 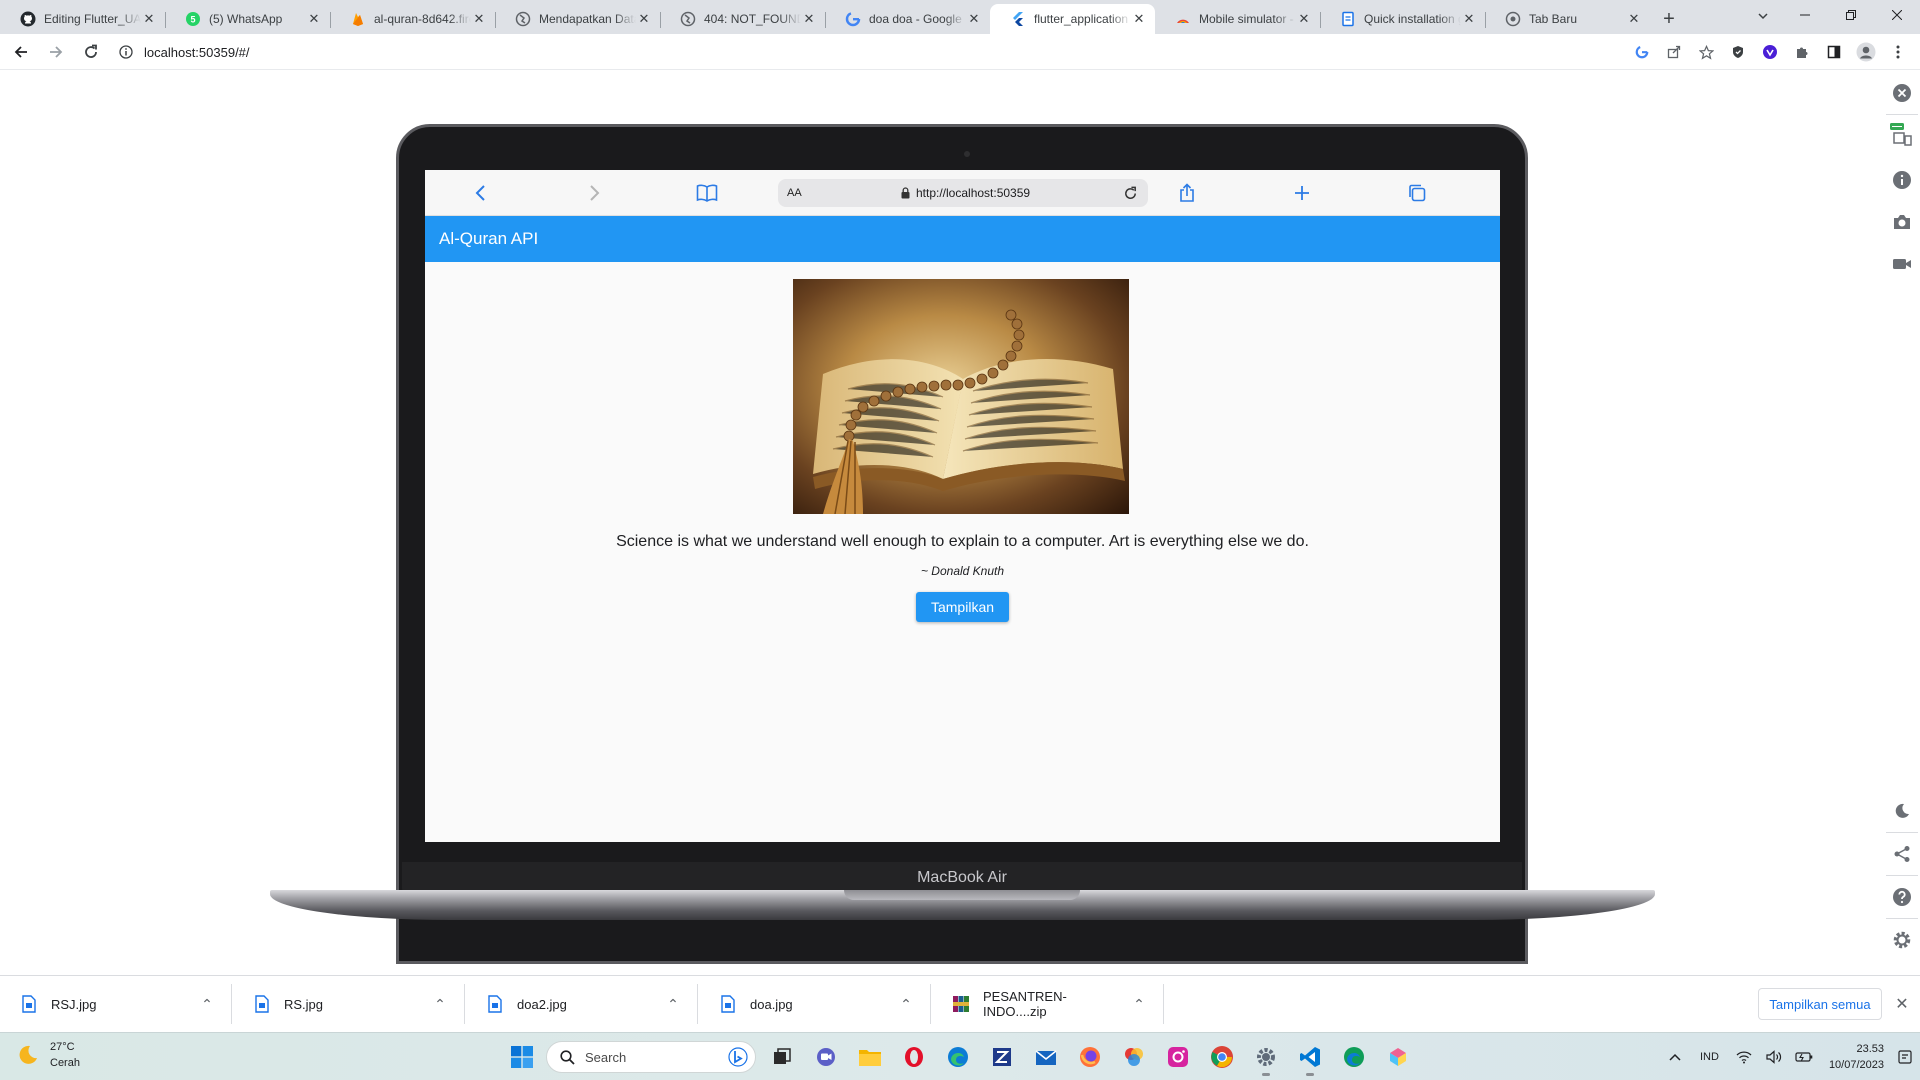 What do you see at coordinates (1763, 16) in the screenshot?
I see `tab-search-icon` at bounding box center [1763, 16].